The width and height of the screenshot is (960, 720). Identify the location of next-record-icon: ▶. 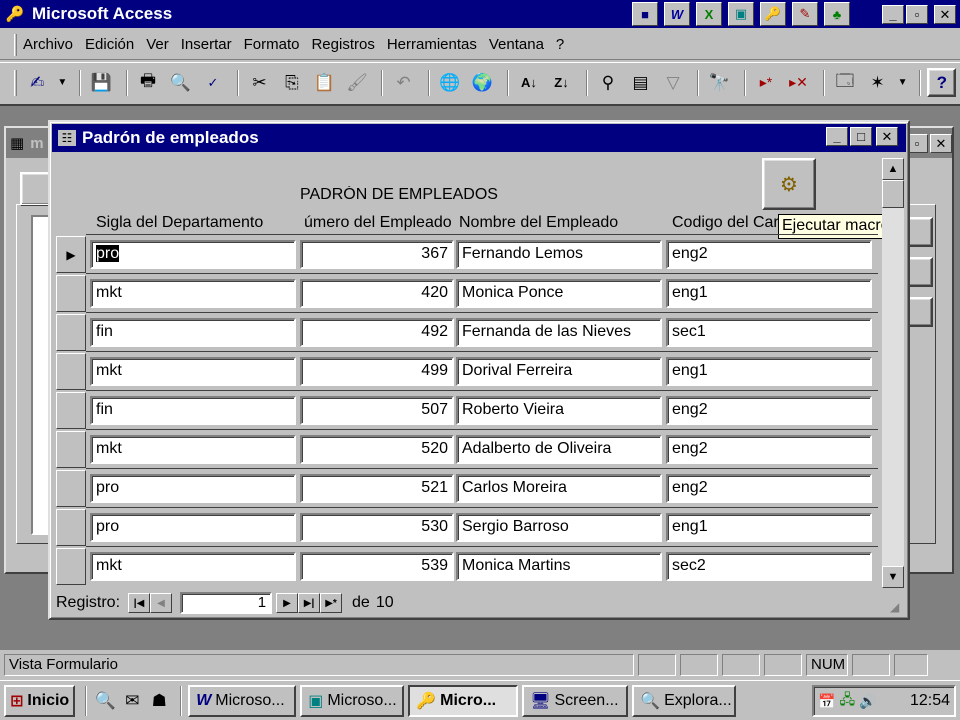
(287, 603).